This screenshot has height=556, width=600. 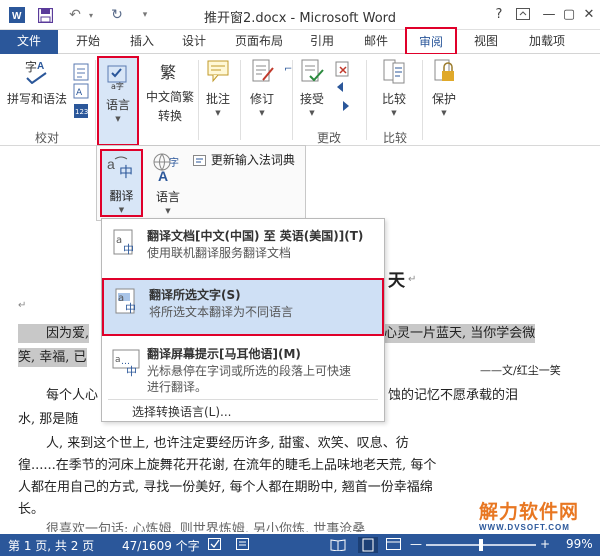 I want to click on proofing-small-icons: A 123, so click(x=81, y=92).